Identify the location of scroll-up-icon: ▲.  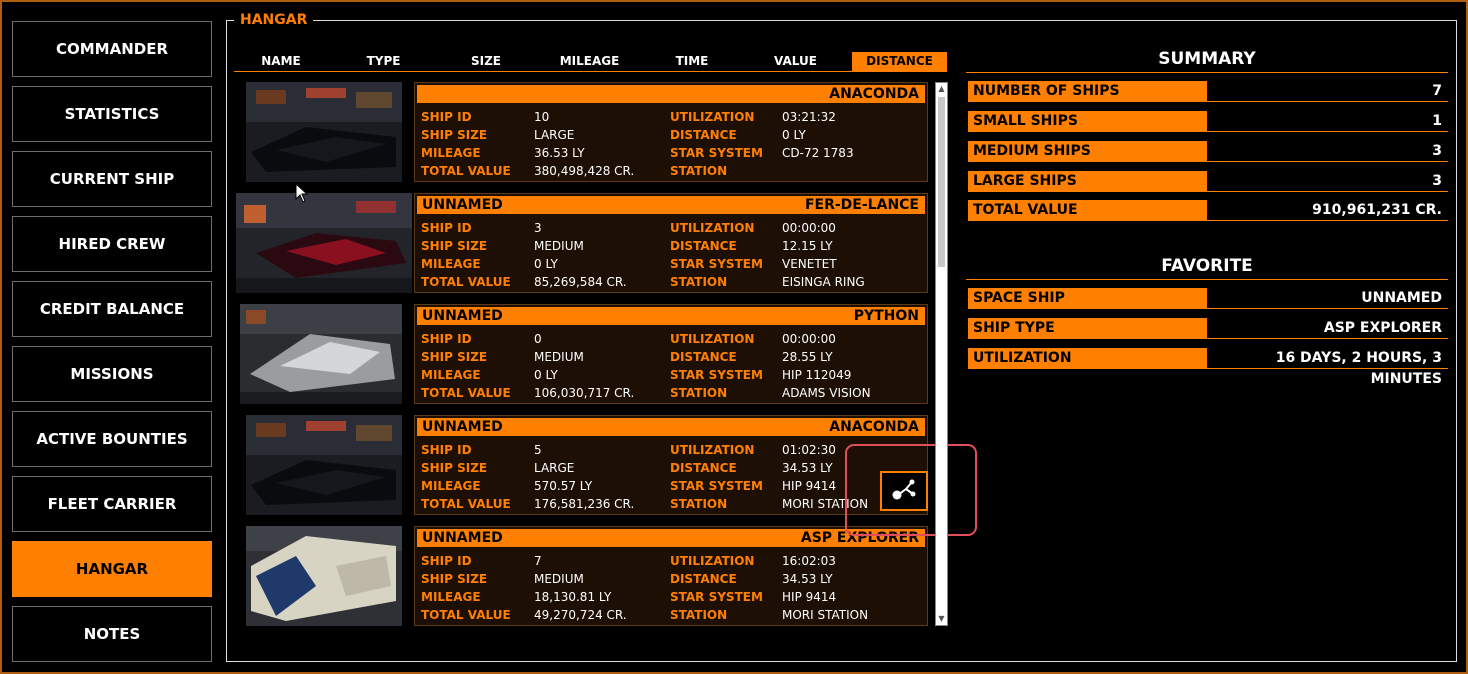
(941, 89).